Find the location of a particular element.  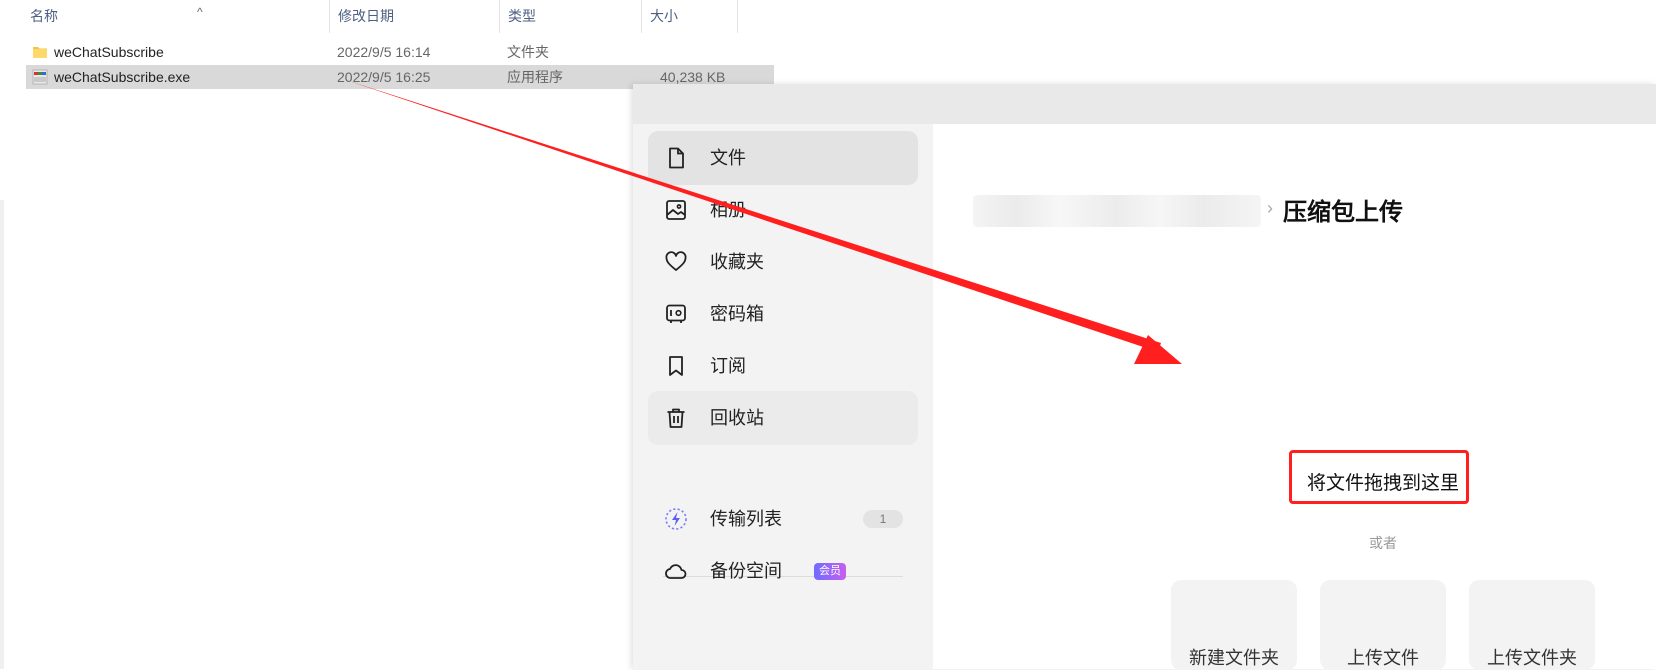

lightning-icon is located at coordinates (676, 519).